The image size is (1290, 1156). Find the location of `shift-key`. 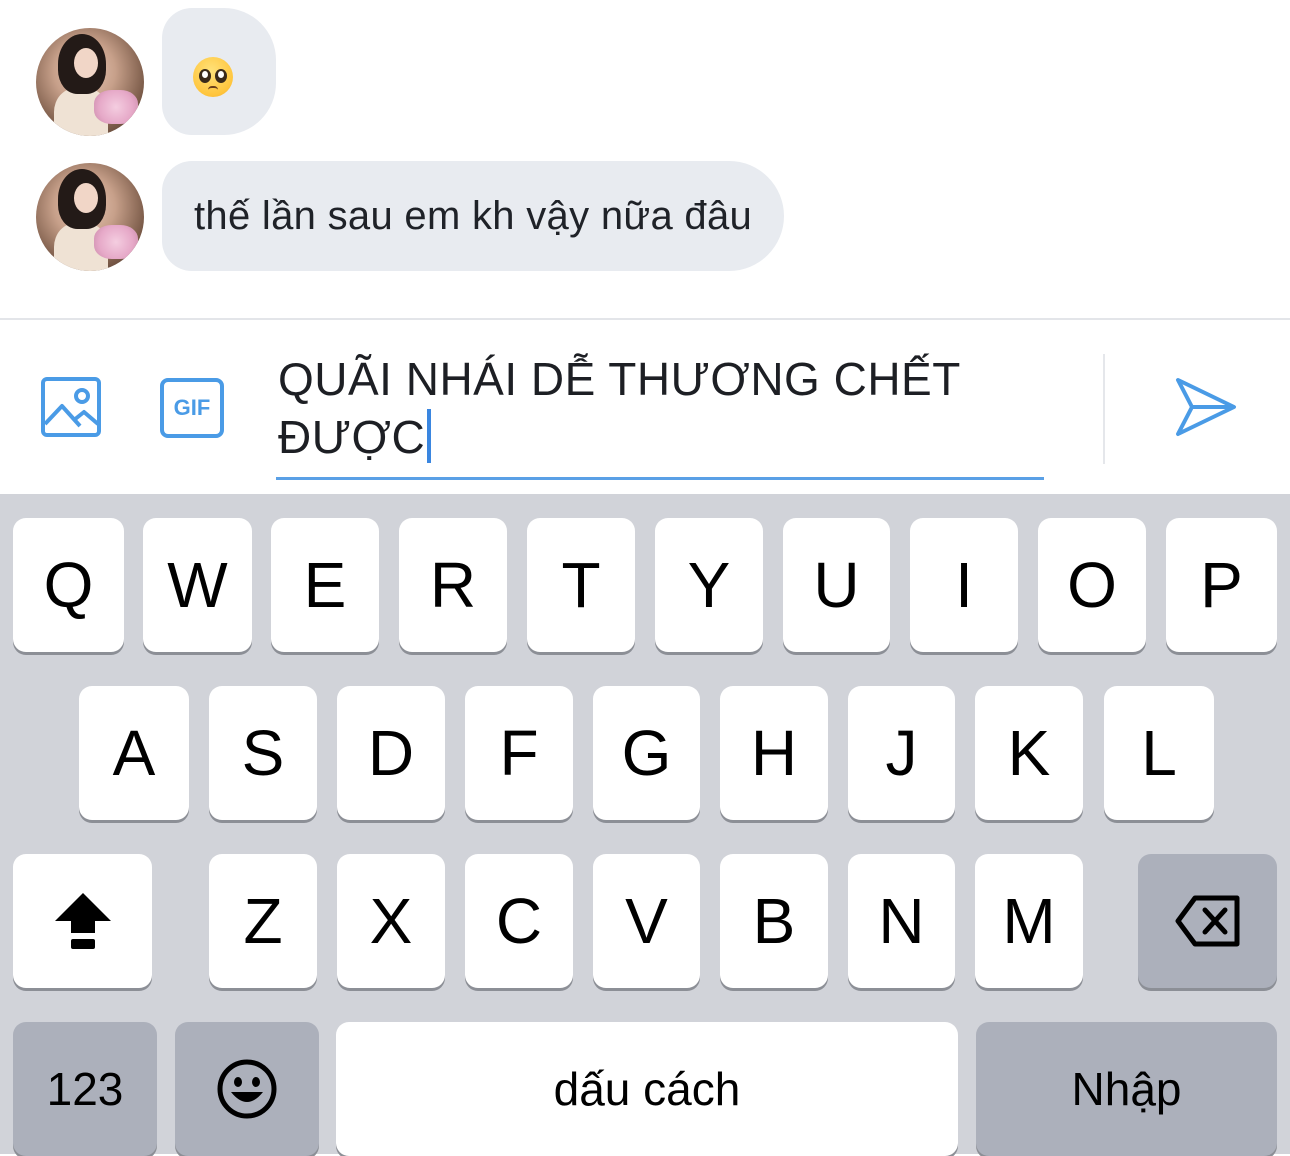

shift-key is located at coordinates (82, 921).